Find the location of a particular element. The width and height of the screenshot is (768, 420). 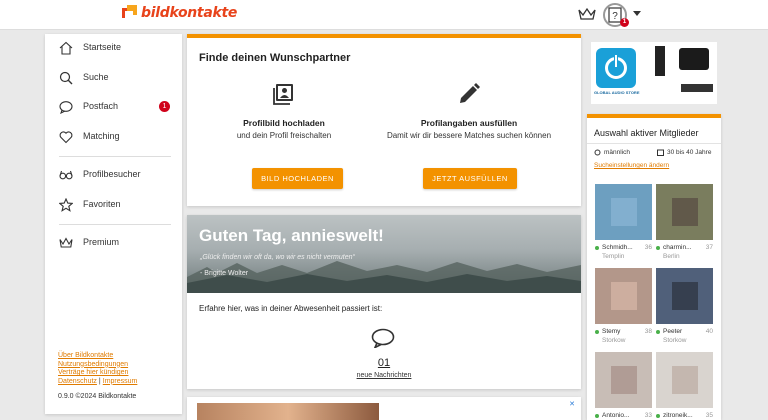

member-tile: zitroneik... 35 is located at coordinates (684, 385).